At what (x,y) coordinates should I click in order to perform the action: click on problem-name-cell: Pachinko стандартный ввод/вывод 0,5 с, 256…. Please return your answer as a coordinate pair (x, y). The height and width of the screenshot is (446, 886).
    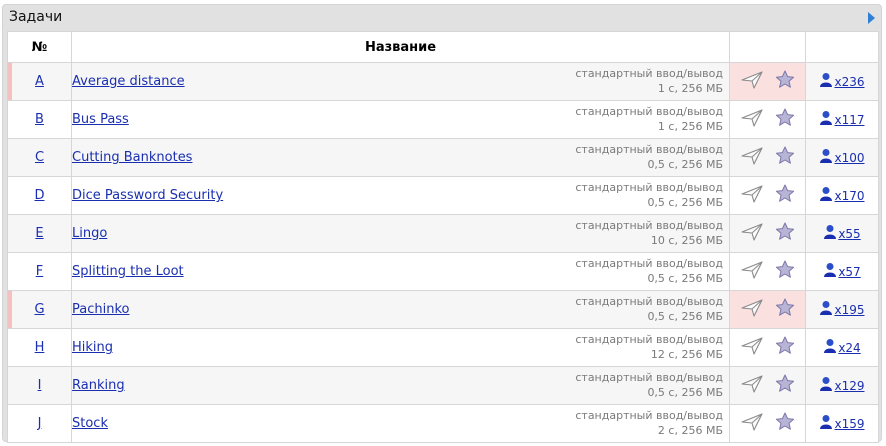
    Looking at the image, I should click on (400, 309).